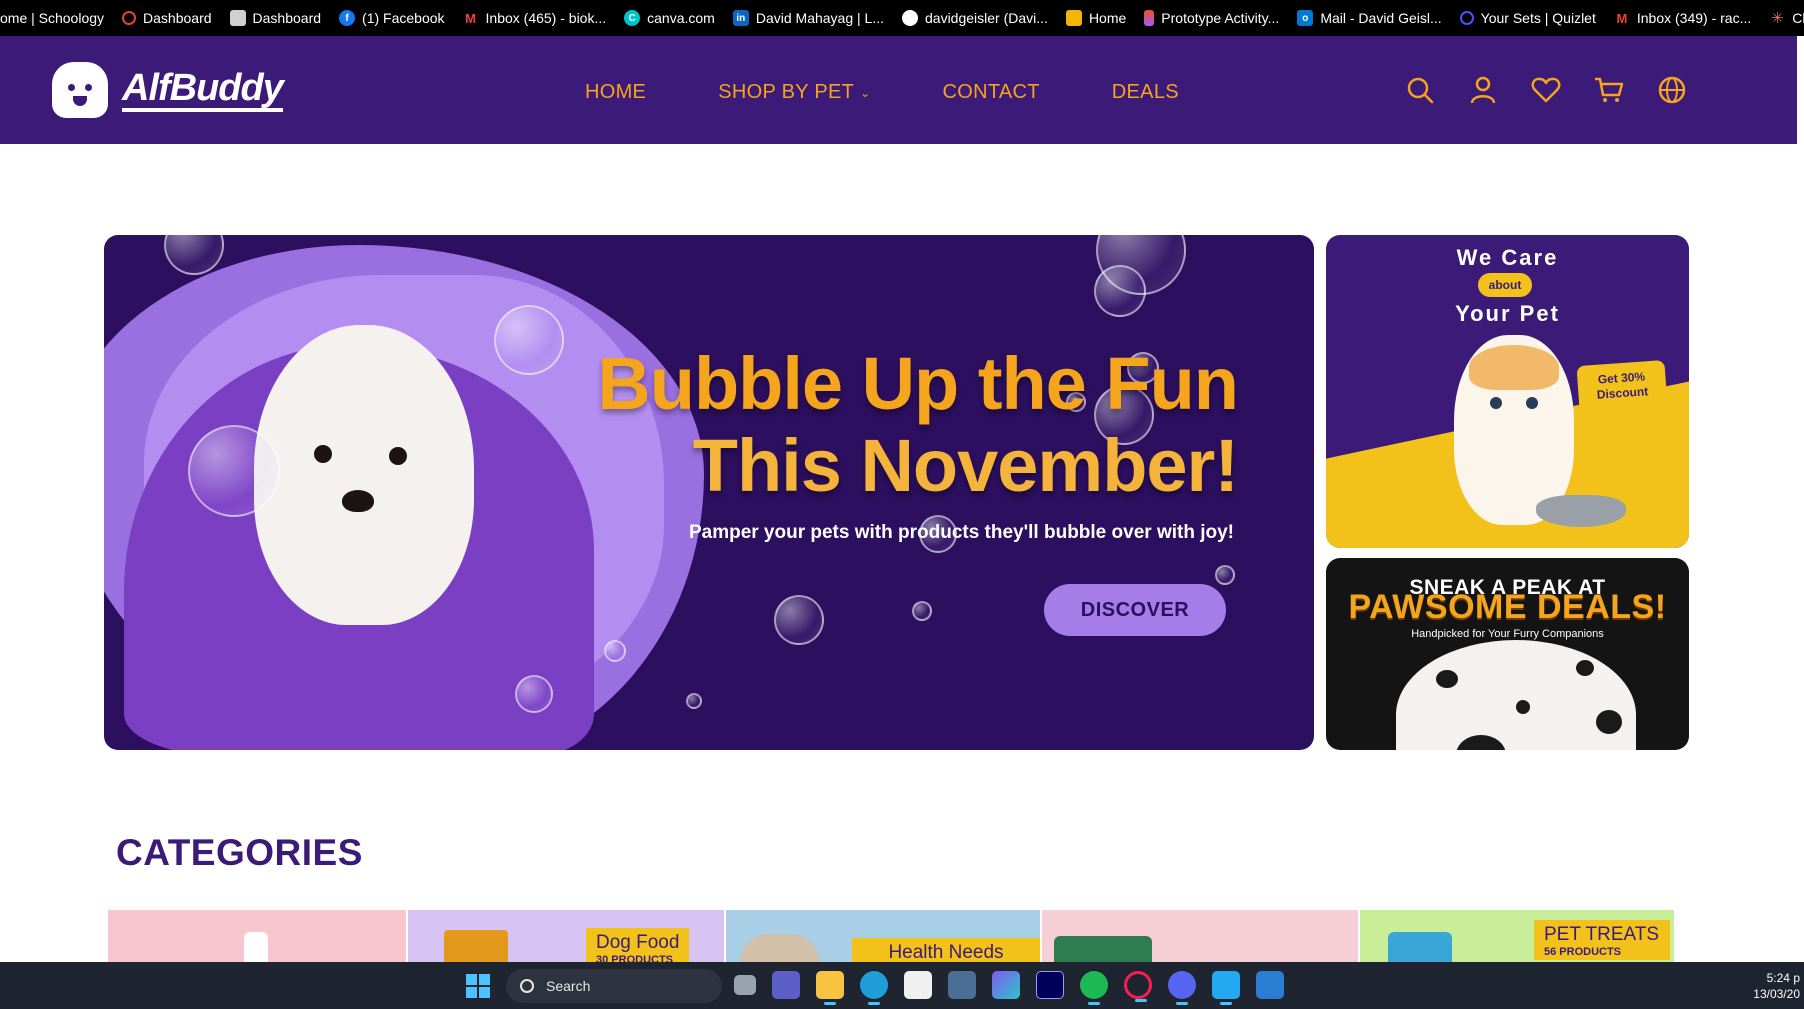  Describe the element at coordinates (632, 18) in the screenshot. I see `canva-icon: C` at that location.